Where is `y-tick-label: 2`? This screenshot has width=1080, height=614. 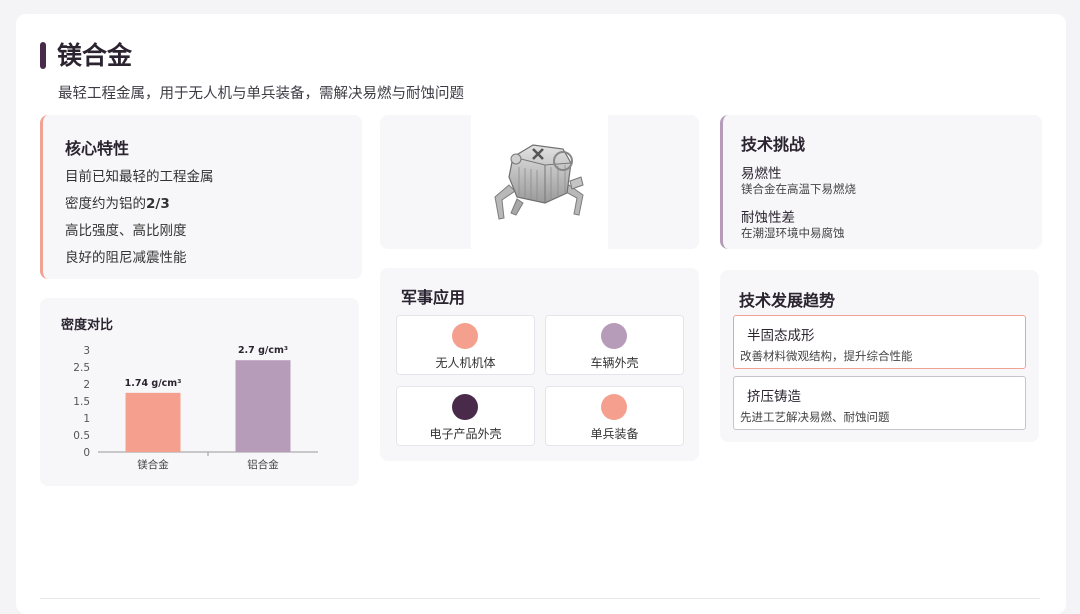
y-tick-label: 2 is located at coordinates (86, 385).